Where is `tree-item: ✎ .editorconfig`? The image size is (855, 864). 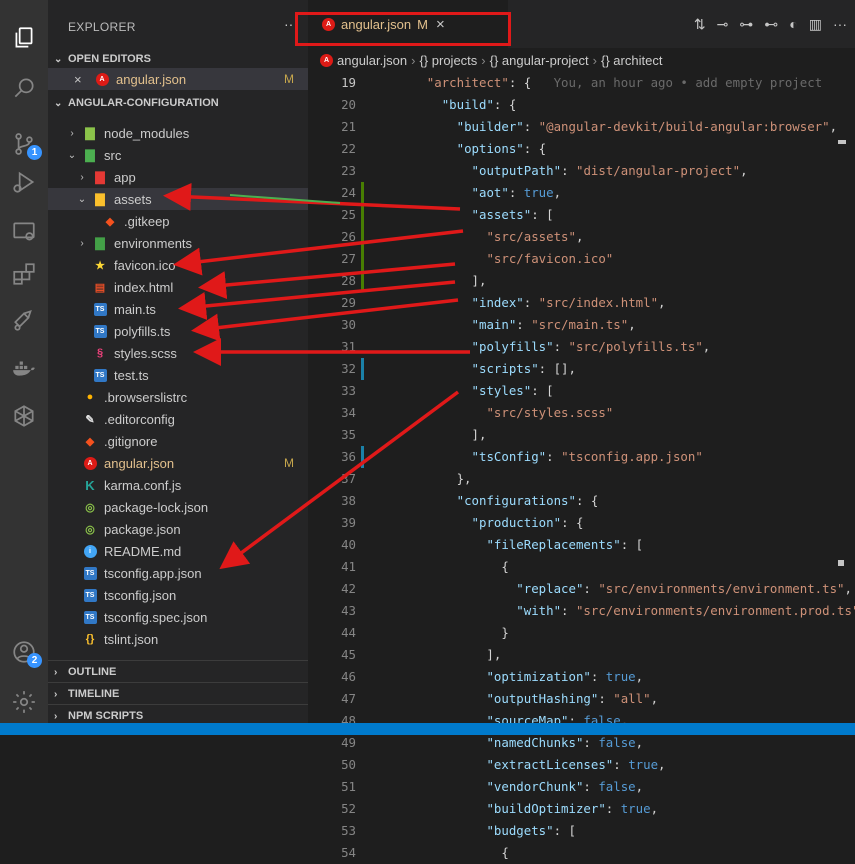
tree-item: ✎ .editorconfig is located at coordinates (178, 419).